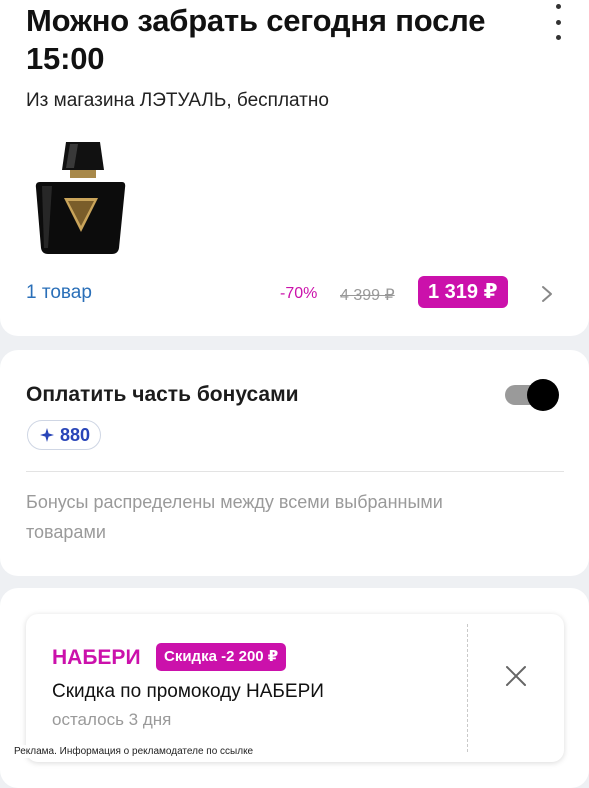 This screenshot has width=589, height=788. What do you see at coordinates (256, 39) in the screenshot?
I see `pickup-title: Можно забрать сегодня после 15:00` at bounding box center [256, 39].